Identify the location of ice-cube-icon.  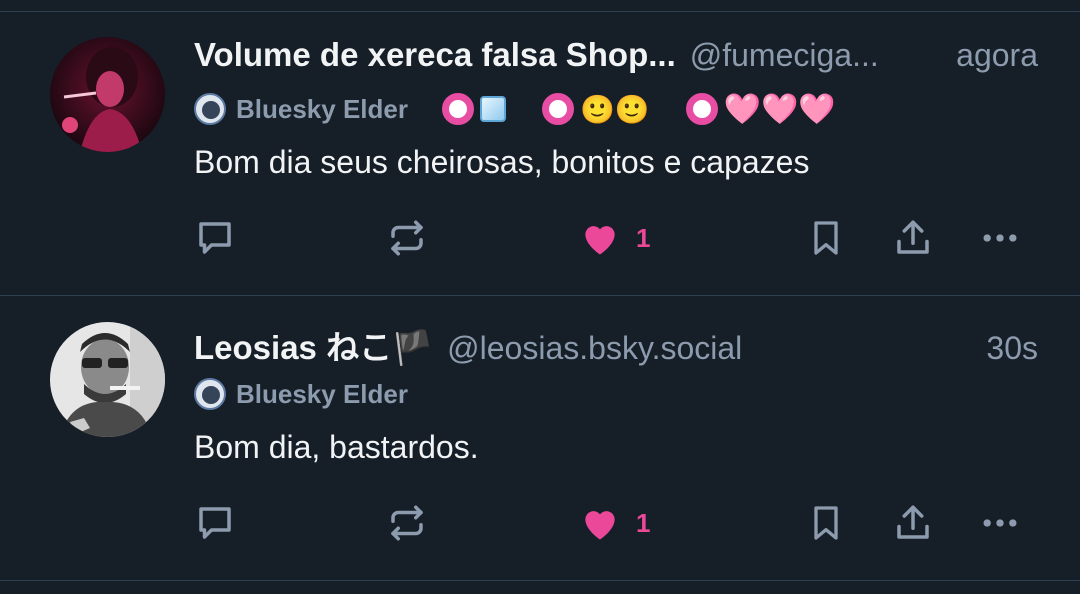
(492, 109).